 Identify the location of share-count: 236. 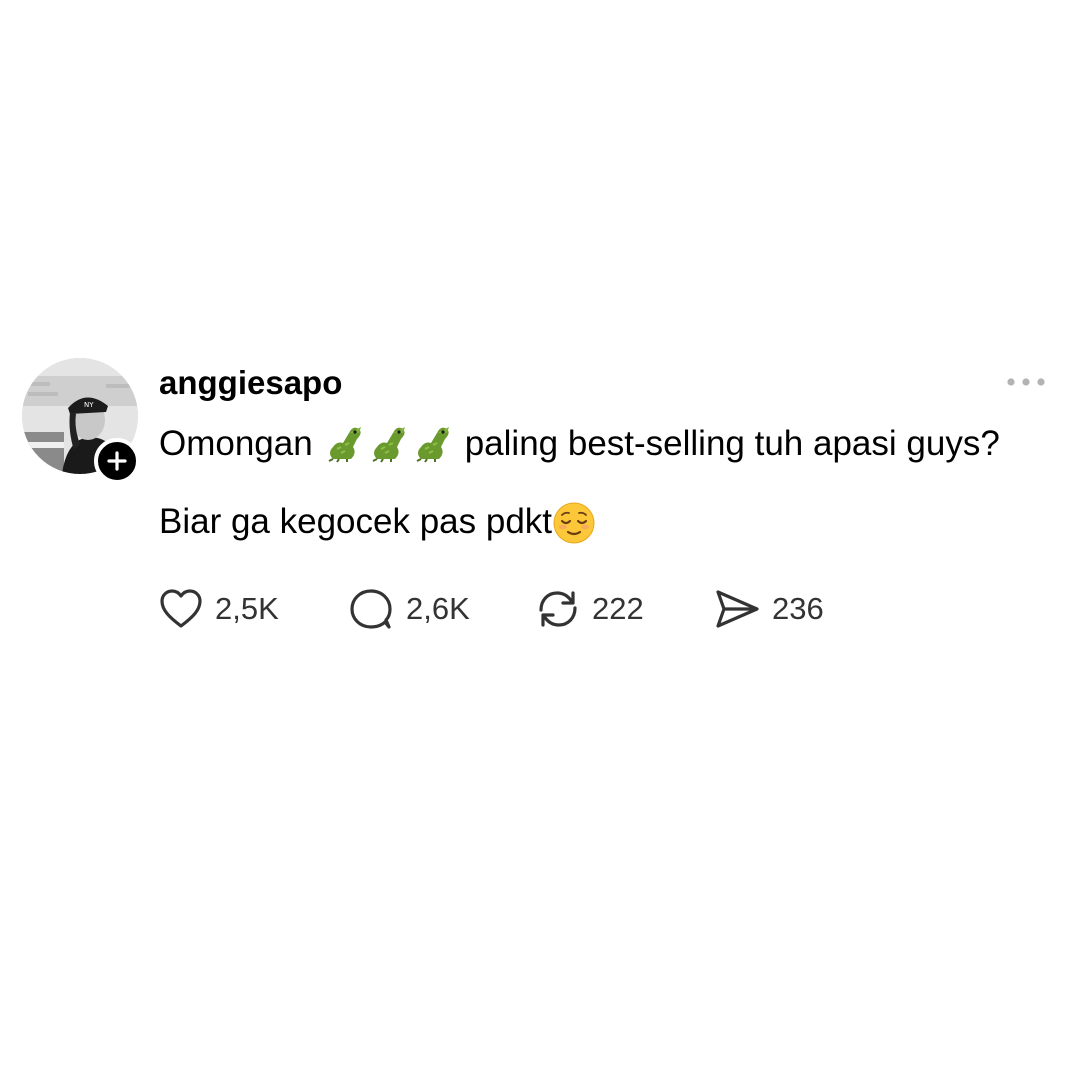
(798, 608).